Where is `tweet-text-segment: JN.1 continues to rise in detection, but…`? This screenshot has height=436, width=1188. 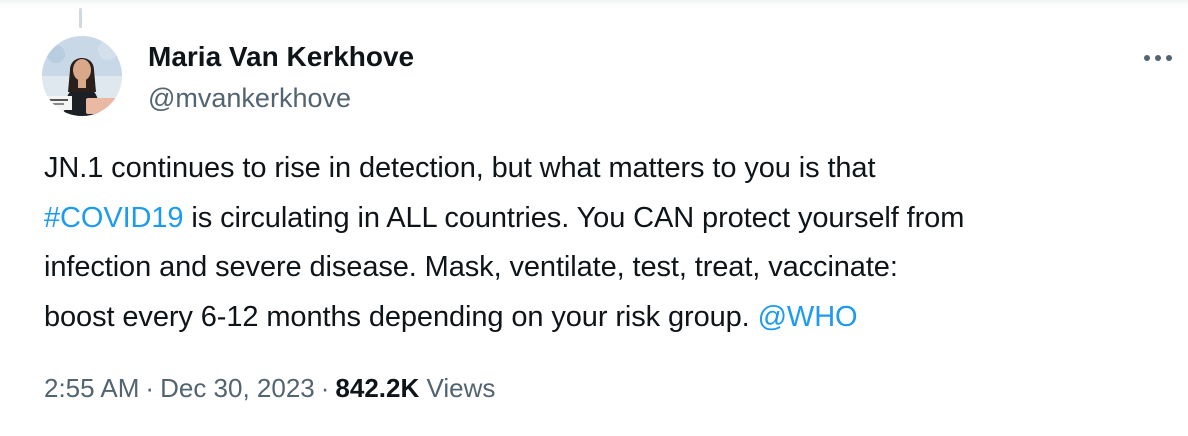 tweet-text-segment: JN.1 continues to rise in detection, but… is located at coordinates (460, 168).